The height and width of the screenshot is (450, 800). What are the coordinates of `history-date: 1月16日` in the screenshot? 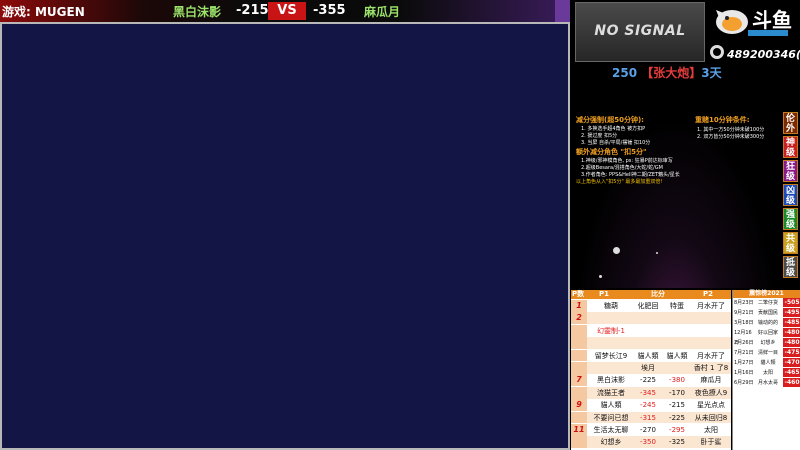 It's located at (744, 373).